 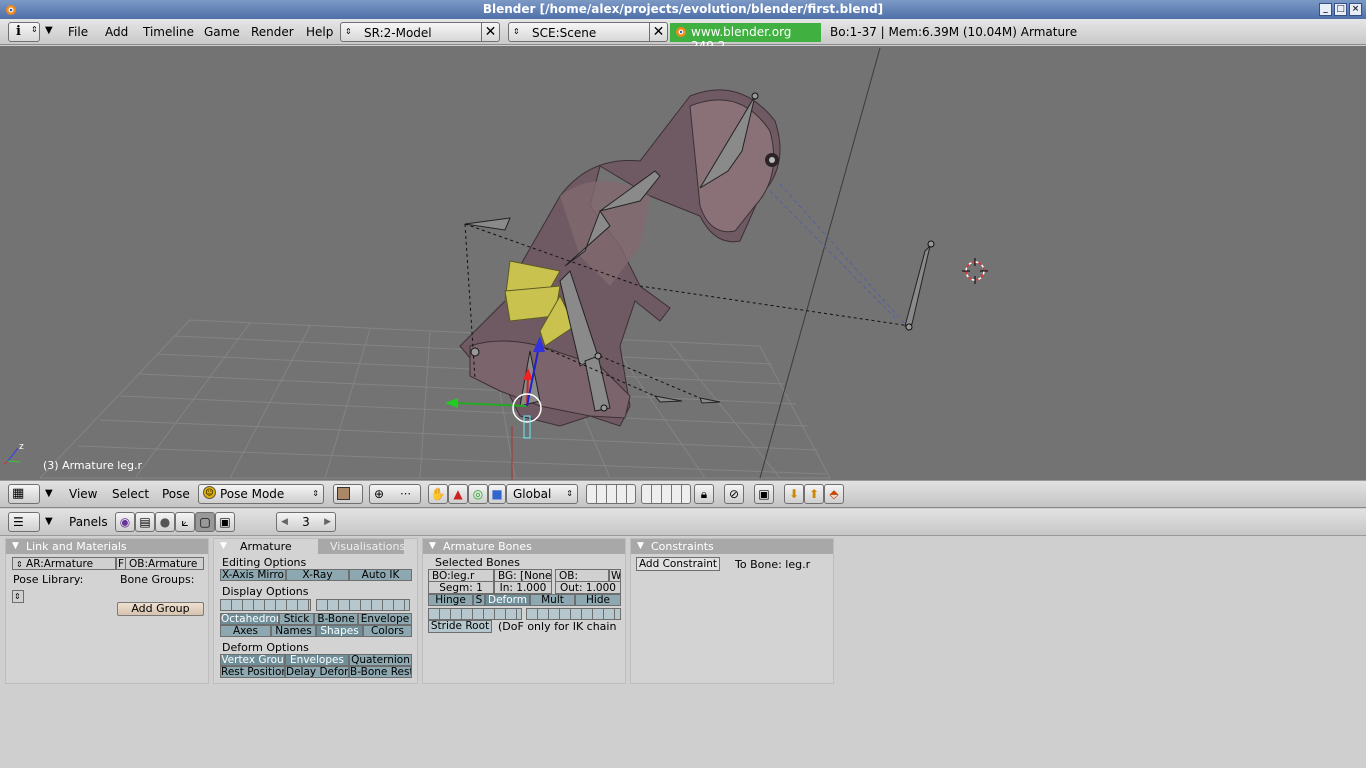 What do you see at coordinates (336, 619) in the screenshot?
I see `b-bone-toggle: B-Bone` at bounding box center [336, 619].